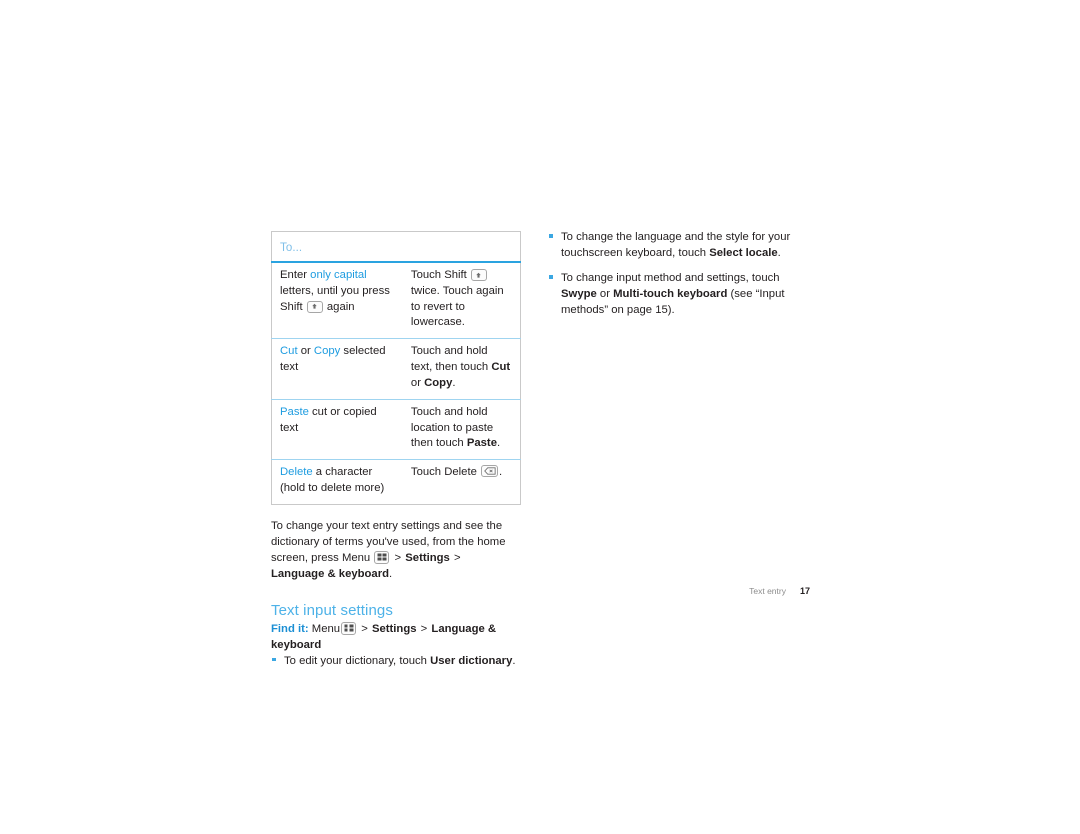 This screenshot has height=834, width=1080. What do you see at coordinates (398, 557) in the screenshot?
I see `settings-paragraph-sep1: >` at bounding box center [398, 557].